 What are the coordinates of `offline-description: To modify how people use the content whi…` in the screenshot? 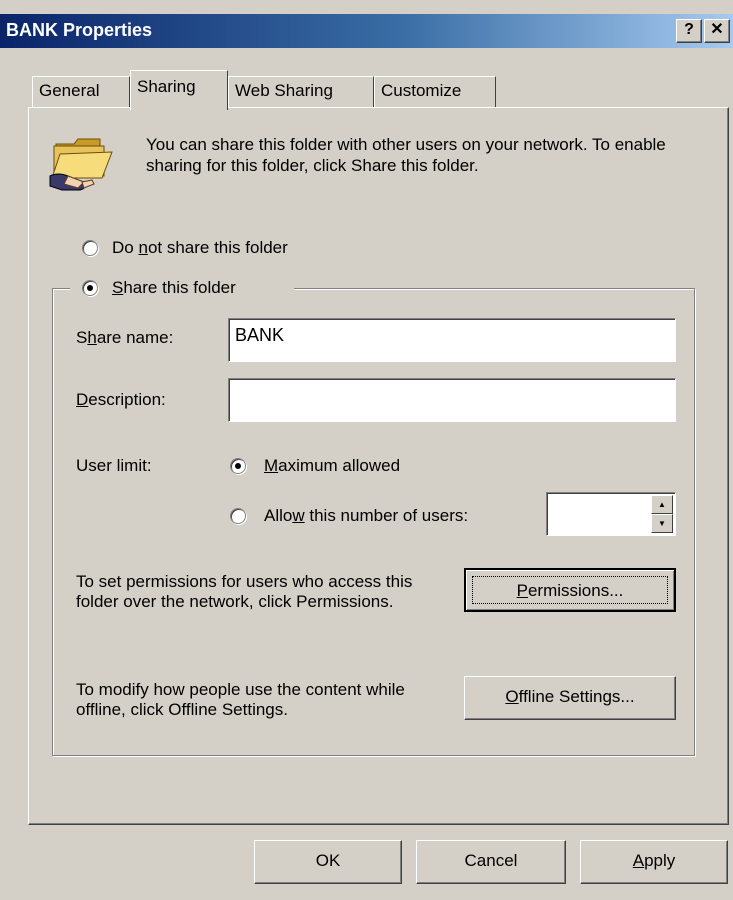 It's located at (240, 699).